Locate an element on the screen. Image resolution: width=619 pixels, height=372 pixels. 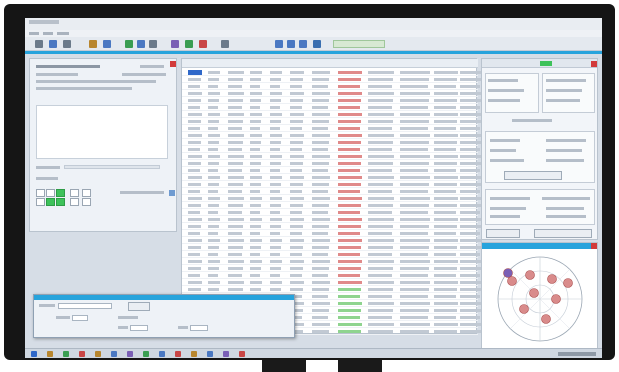
grid-icon is located at coordinates (153, 44).